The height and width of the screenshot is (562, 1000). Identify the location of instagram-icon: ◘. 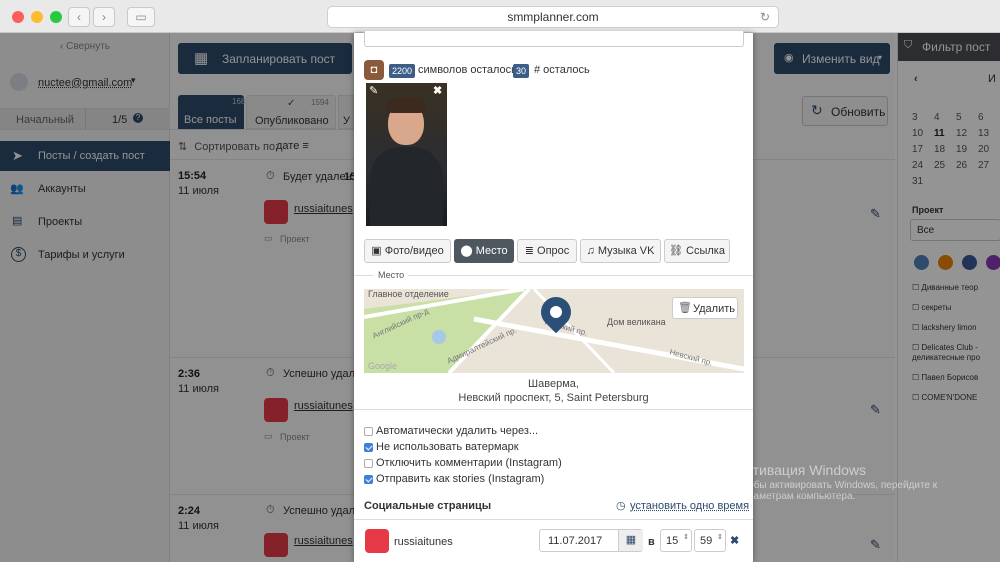
(374, 70).